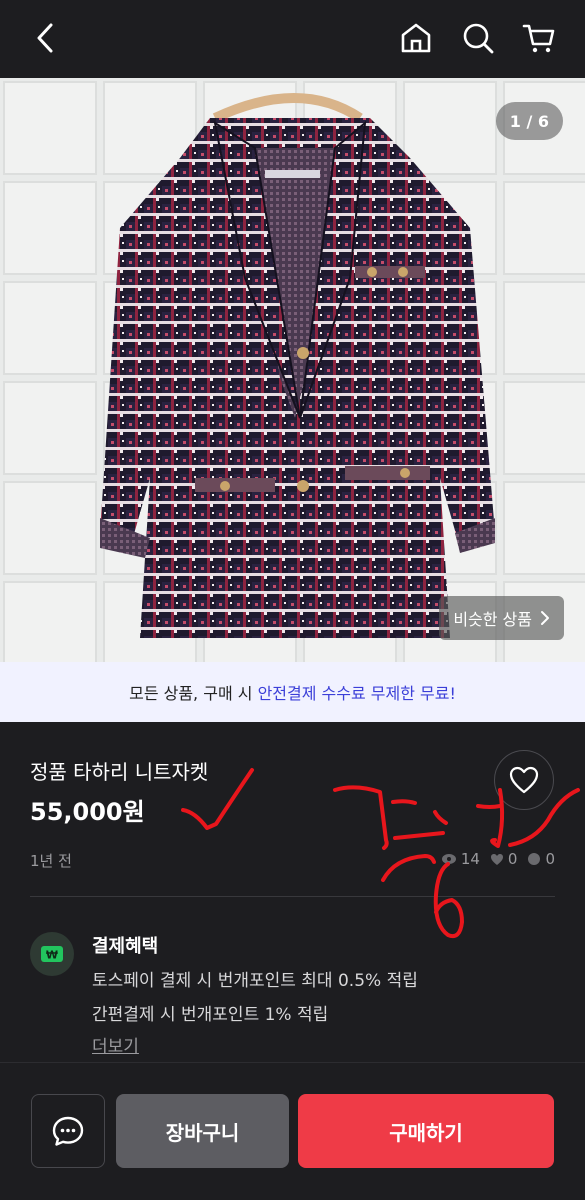 The image size is (585, 1200). Describe the element at coordinates (202, 1131) in the screenshot. I see `add-to-cart-button: 장바구니` at that location.